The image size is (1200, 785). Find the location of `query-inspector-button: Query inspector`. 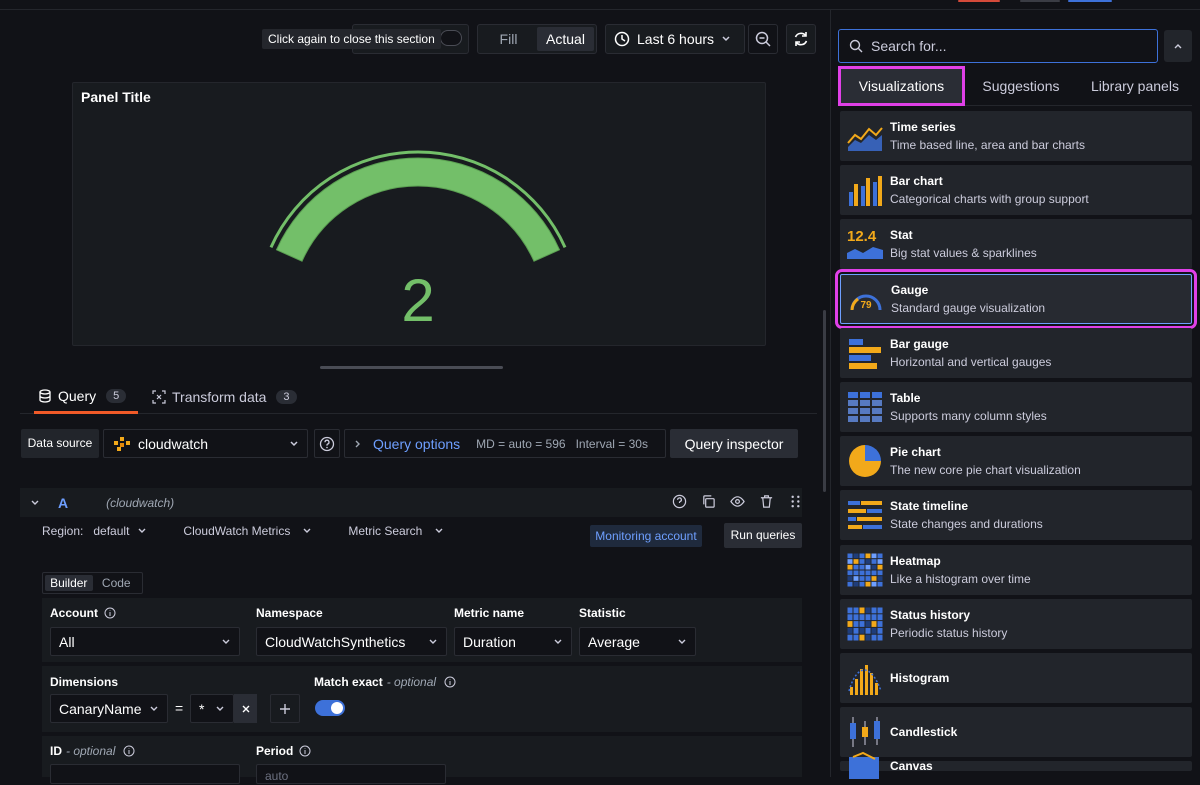

query-inspector-button: Query inspector is located at coordinates (734, 443).